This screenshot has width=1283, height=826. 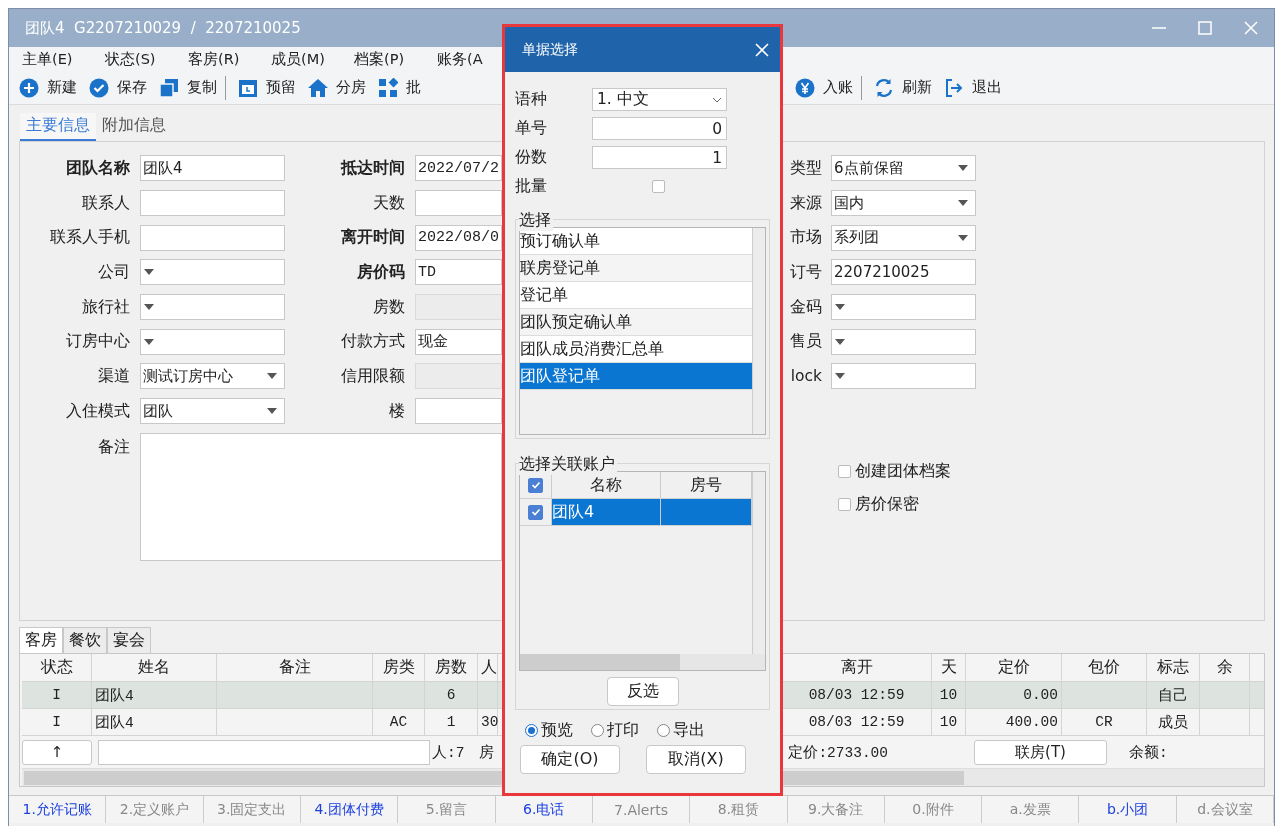 What do you see at coordinates (458, 272) in the screenshot?
I see `text-field: TD` at bounding box center [458, 272].